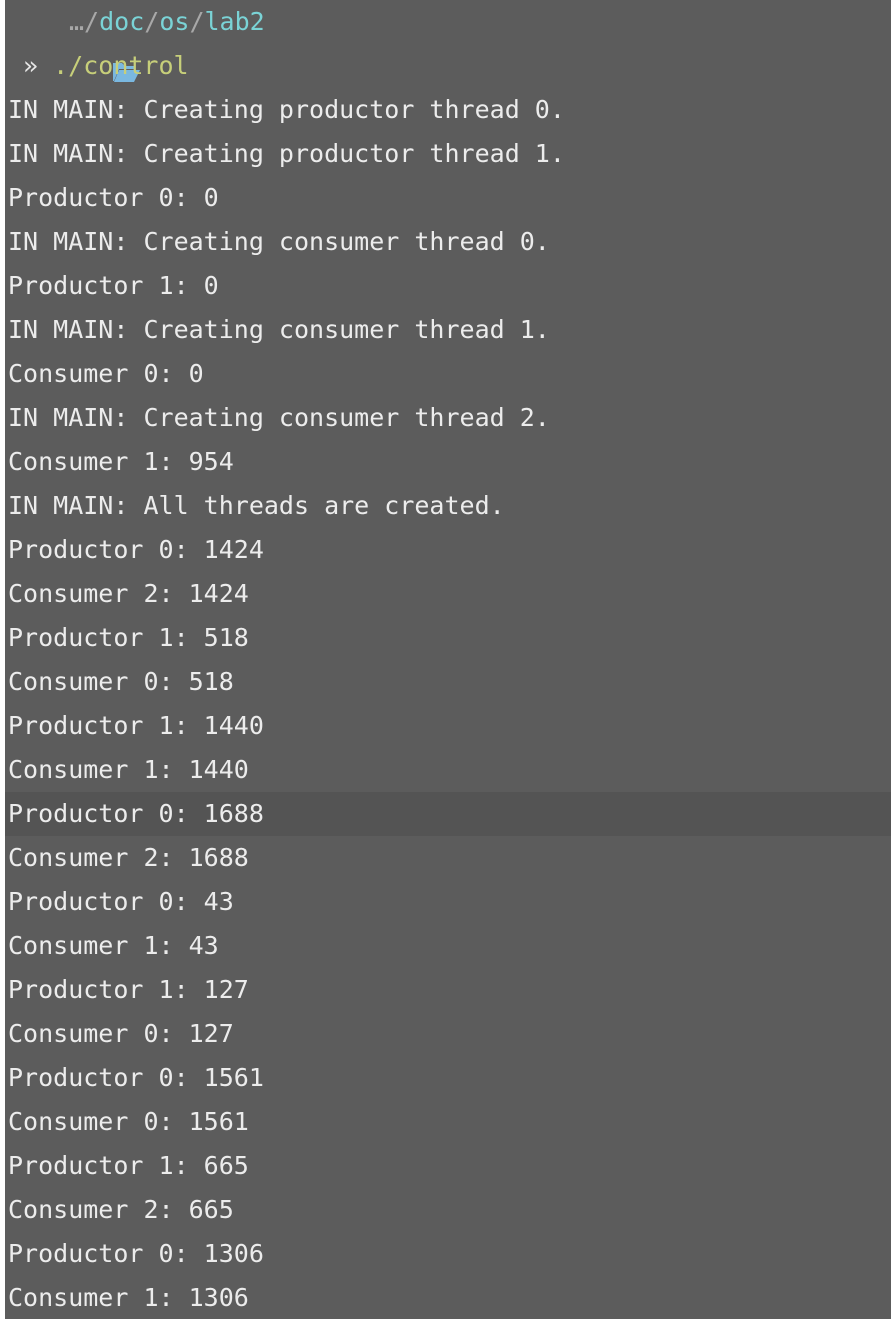 Image resolution: width=891 pixels, height=1319 pixels. I want to click on folder-open-icon, so click(81, 46).